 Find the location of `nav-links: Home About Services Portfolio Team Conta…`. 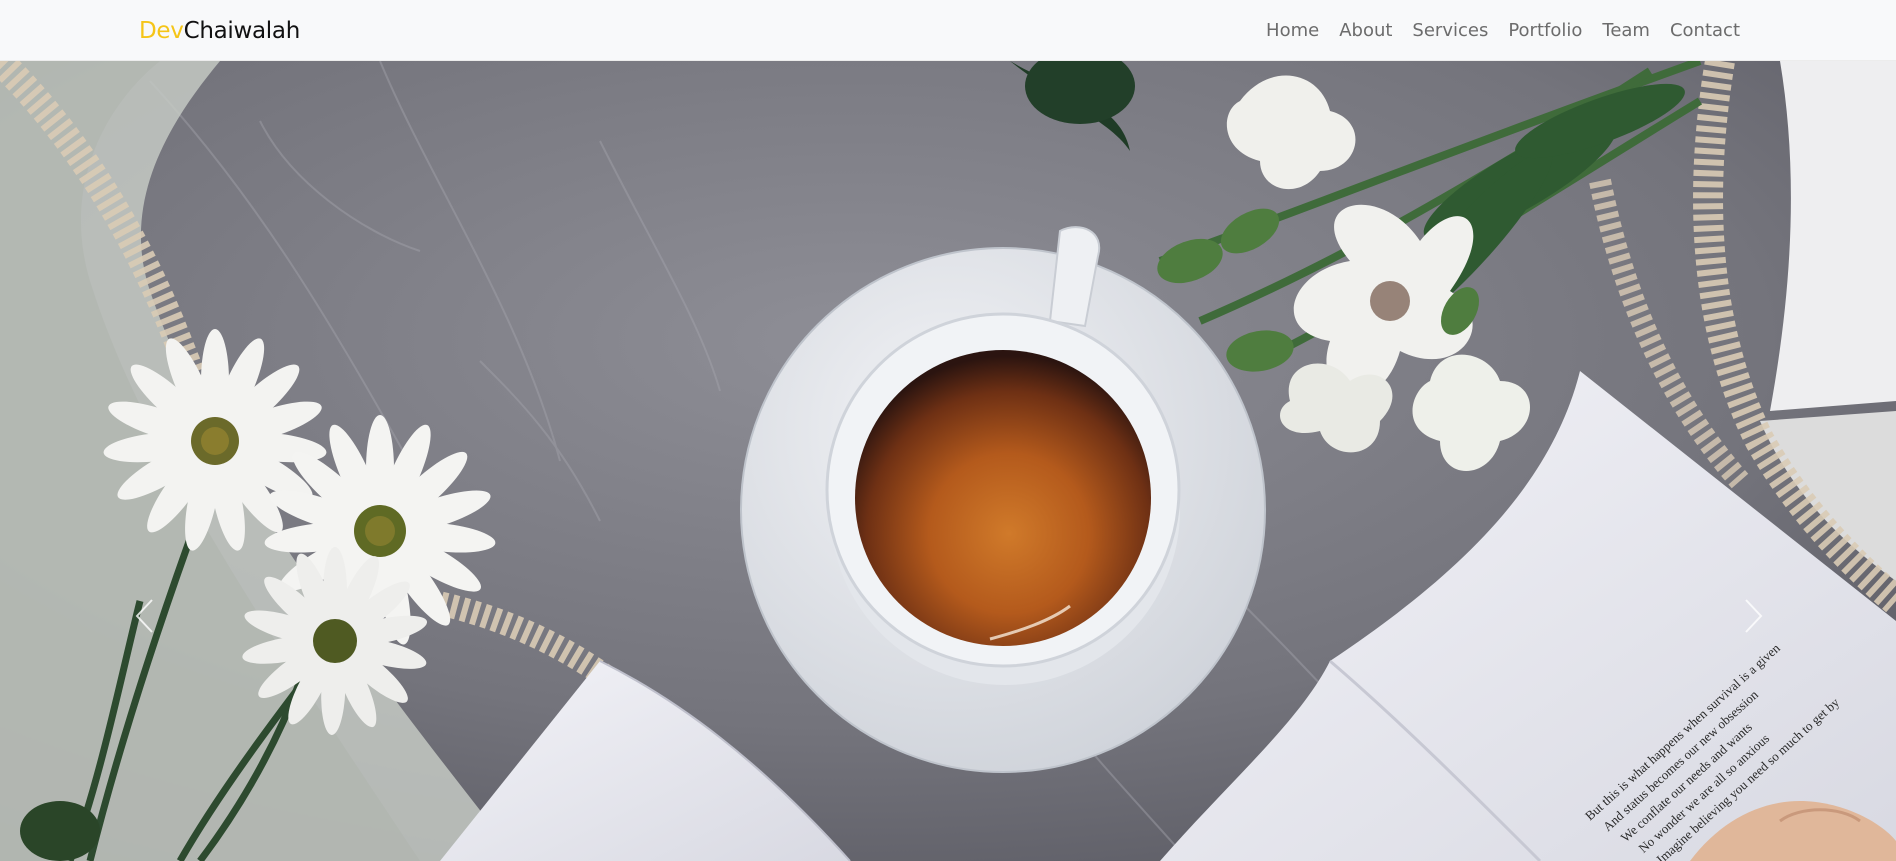

nav-links: Home About Services Portfolio Team Conta… is located at coordinates (1503, 30).